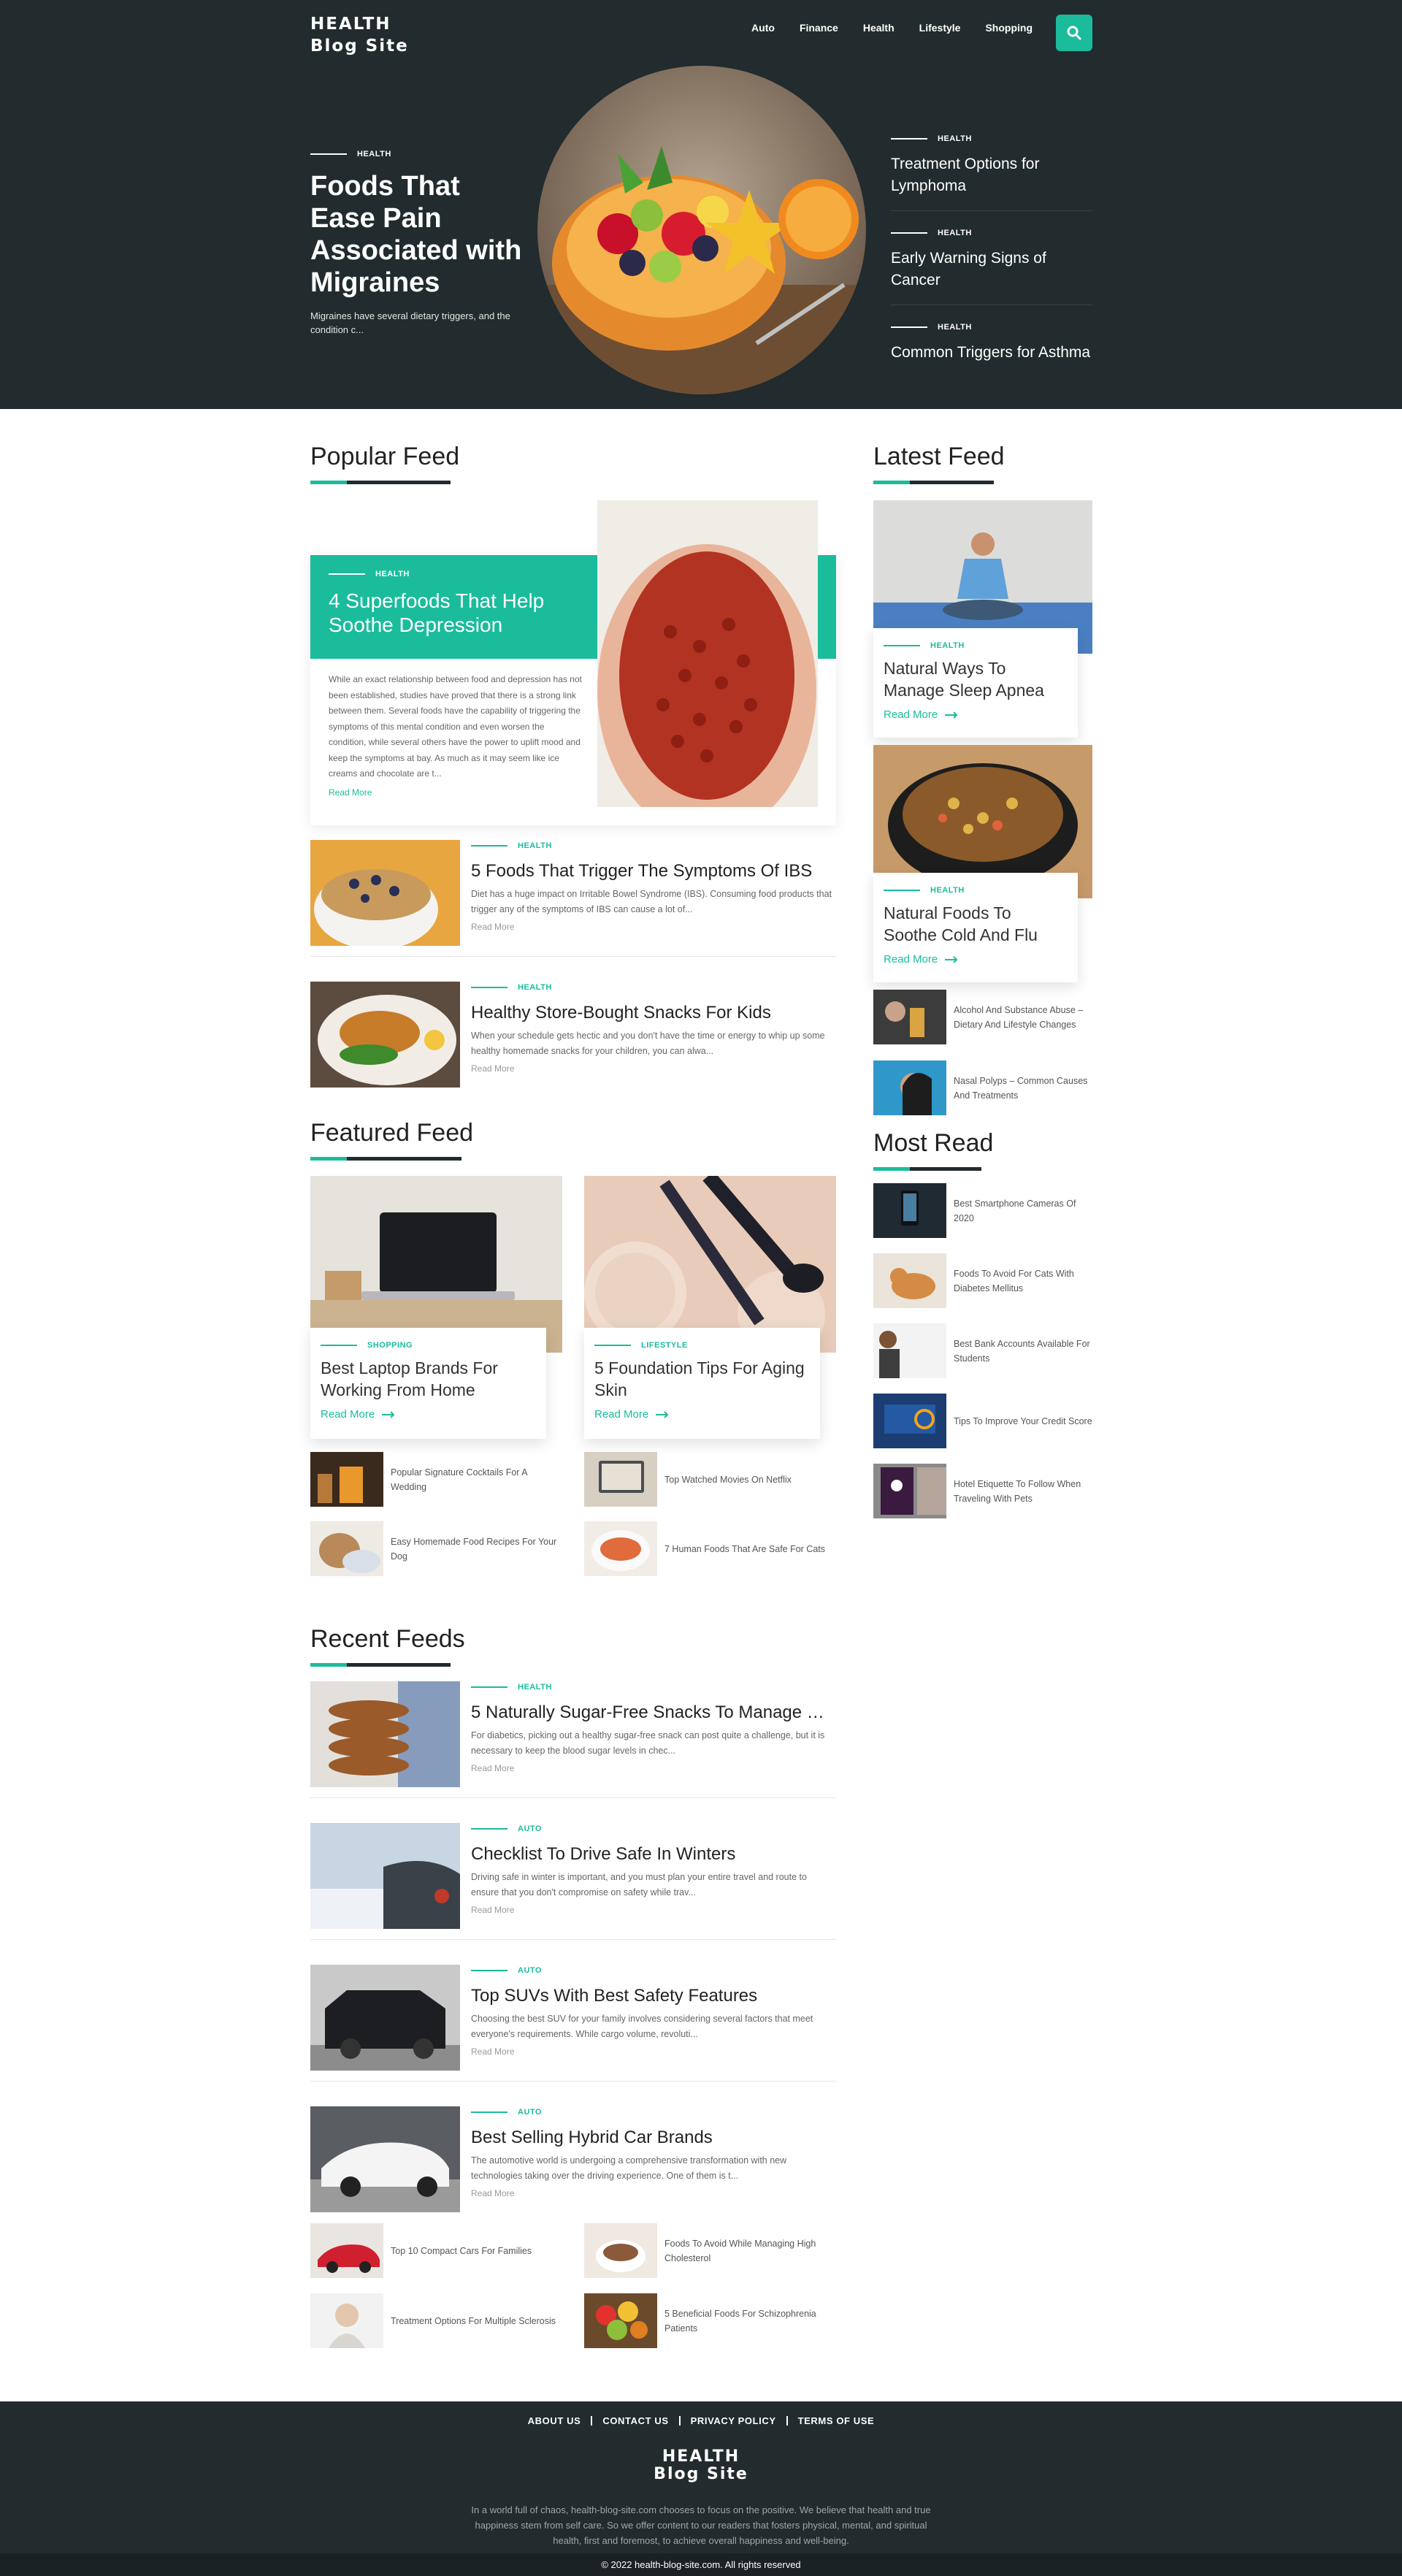 Image resolution: width=1402 pixels, height=2576 pixels. What do you see at coordinates (555, 2421) in the screenshot?
I see `footer-link-about: ABOUT US` at bounding box center [555, 2421].